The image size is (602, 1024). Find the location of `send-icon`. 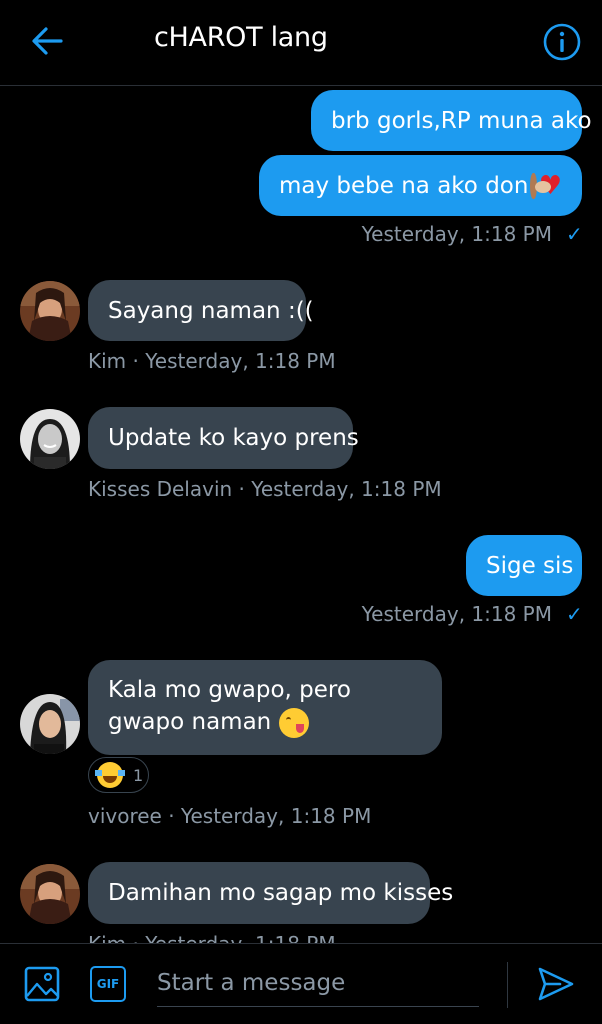

send-icon is located at coordinates (556, 984).